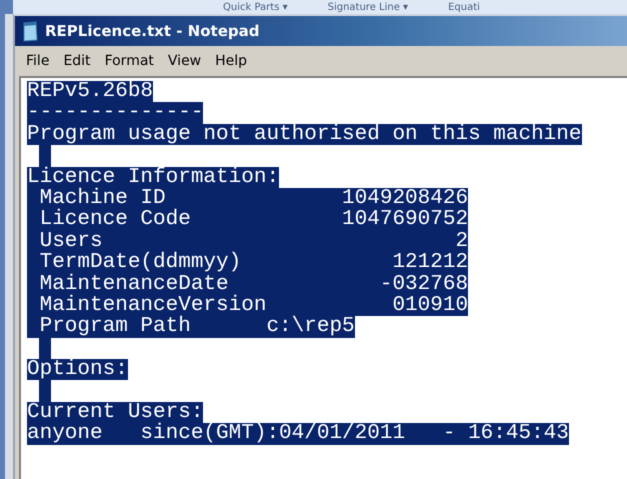 This screenshot has width=627, height=479. What do you see at coordinates (184, 61) in the screenshot?
I see `menu-item: View` at bounding box center [184, 61].